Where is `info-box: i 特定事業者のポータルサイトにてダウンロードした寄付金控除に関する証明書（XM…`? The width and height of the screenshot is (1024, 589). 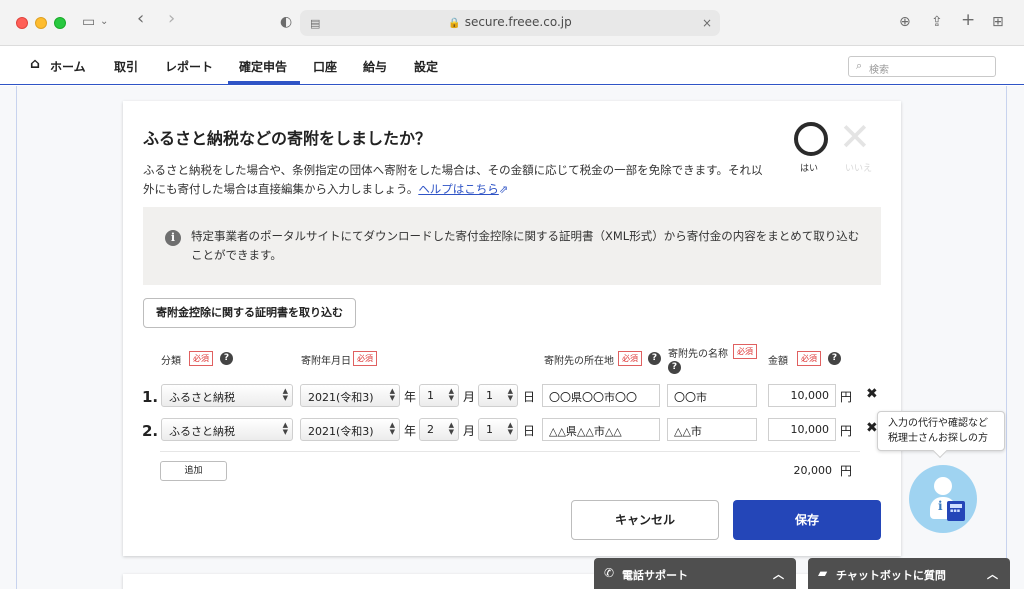 info-box: i 特定事業者のポータルサイトにてダウンロードした寄付金控除に関する証明書（XM… is located at coordinates (512, 246).